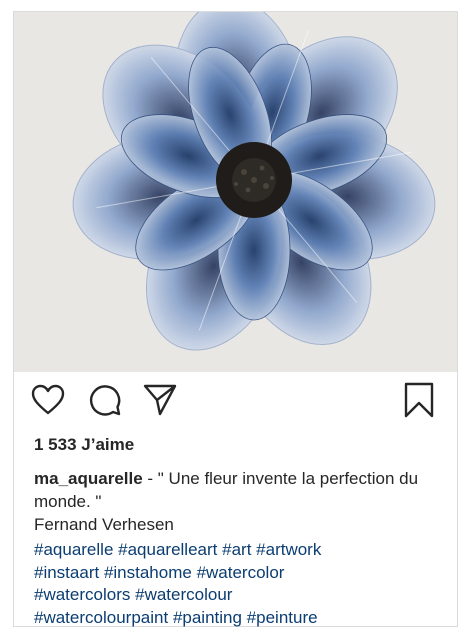  What do you see at coordinates (73, 549) in the screenshot?
I see `hashtag-link: #aquarelle` at bounding box center [73, 549].